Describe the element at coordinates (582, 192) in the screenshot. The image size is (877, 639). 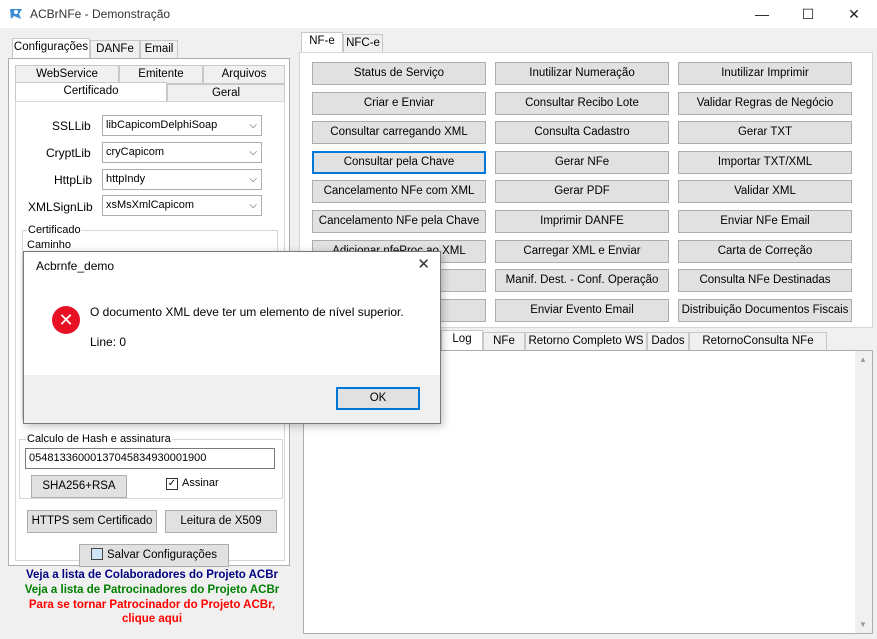
I see `action-button-r4-c1: Gerar PDF` at that location.